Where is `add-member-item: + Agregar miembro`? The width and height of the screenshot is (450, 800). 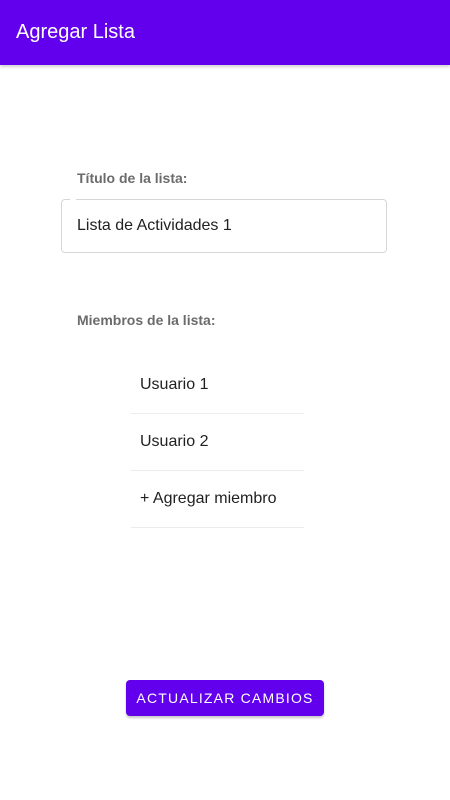
add-member-item: + Agregar miembro is located at coordinates (217, 499).